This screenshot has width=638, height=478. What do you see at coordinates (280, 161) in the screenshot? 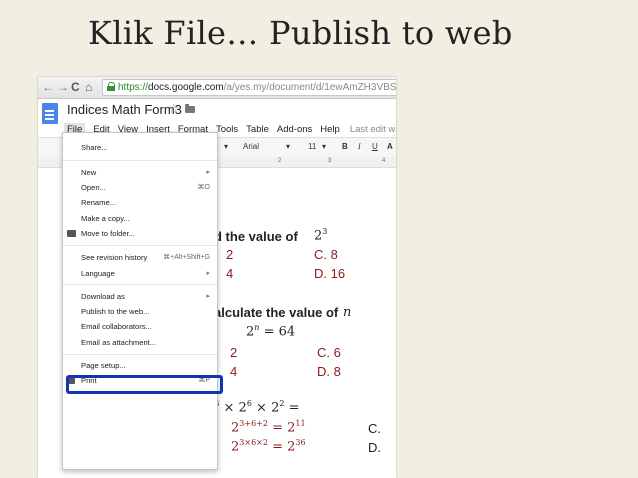
I see `ruler-mark: 2` at bounding box center [280, 161].